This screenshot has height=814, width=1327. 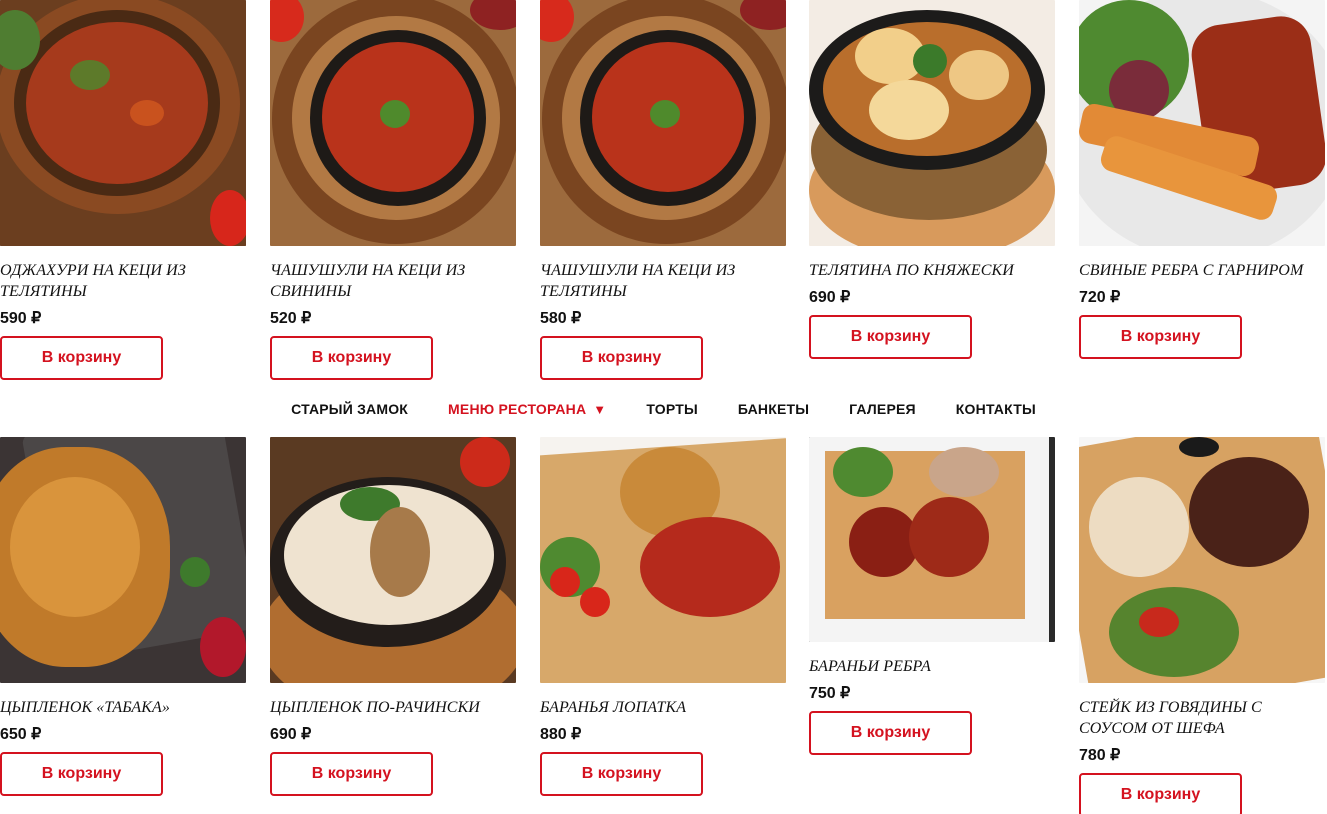 I want to click on nav-item-label: ТОРТЫ, so click(x=672, y=409).